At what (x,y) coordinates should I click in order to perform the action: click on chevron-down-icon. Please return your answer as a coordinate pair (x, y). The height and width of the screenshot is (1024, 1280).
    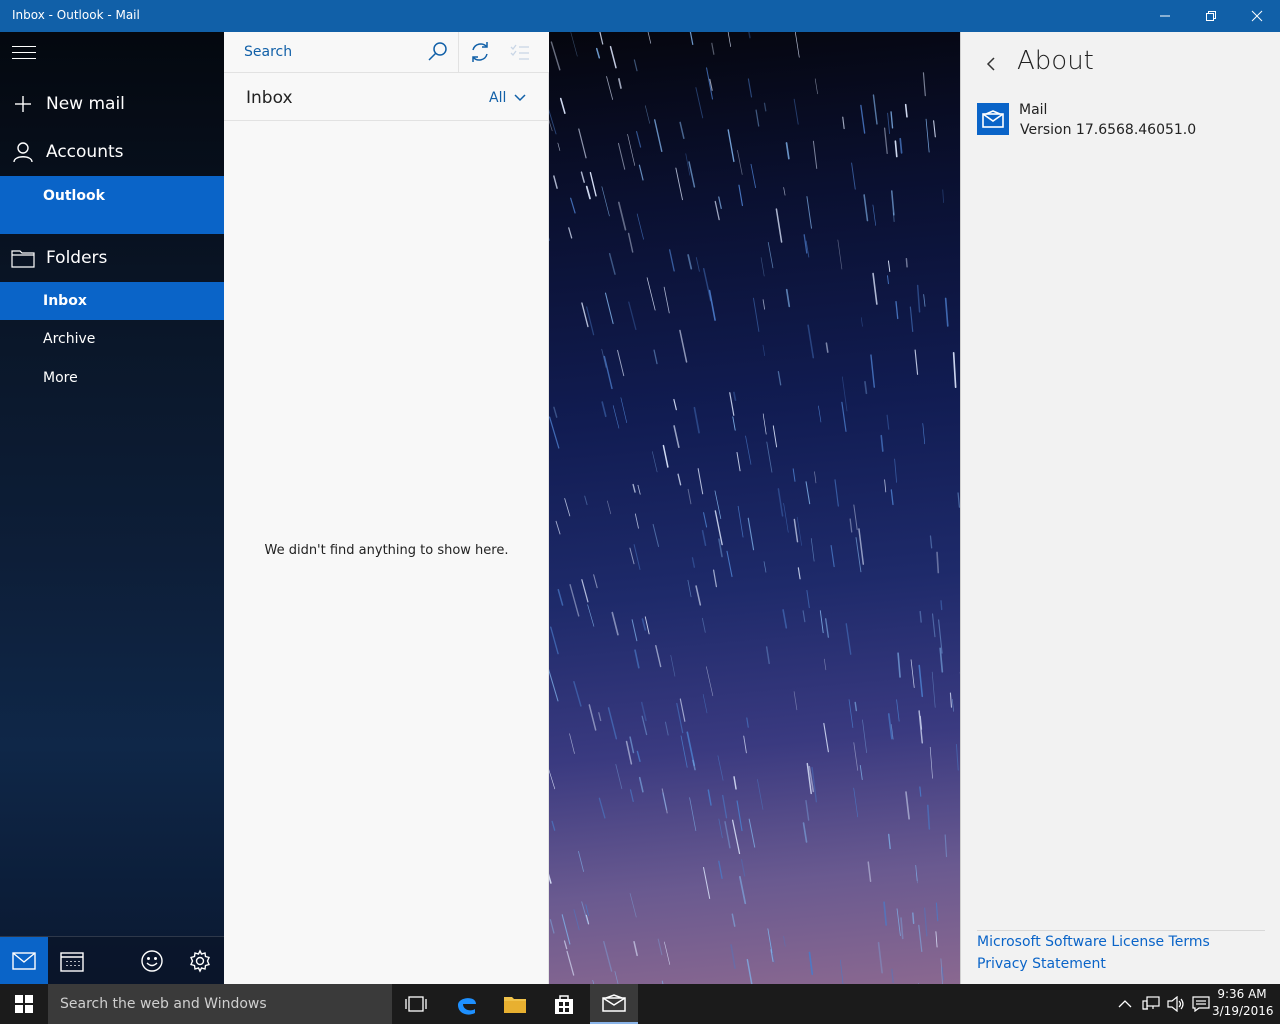
    Looking at the image, I should click on (520, 98).